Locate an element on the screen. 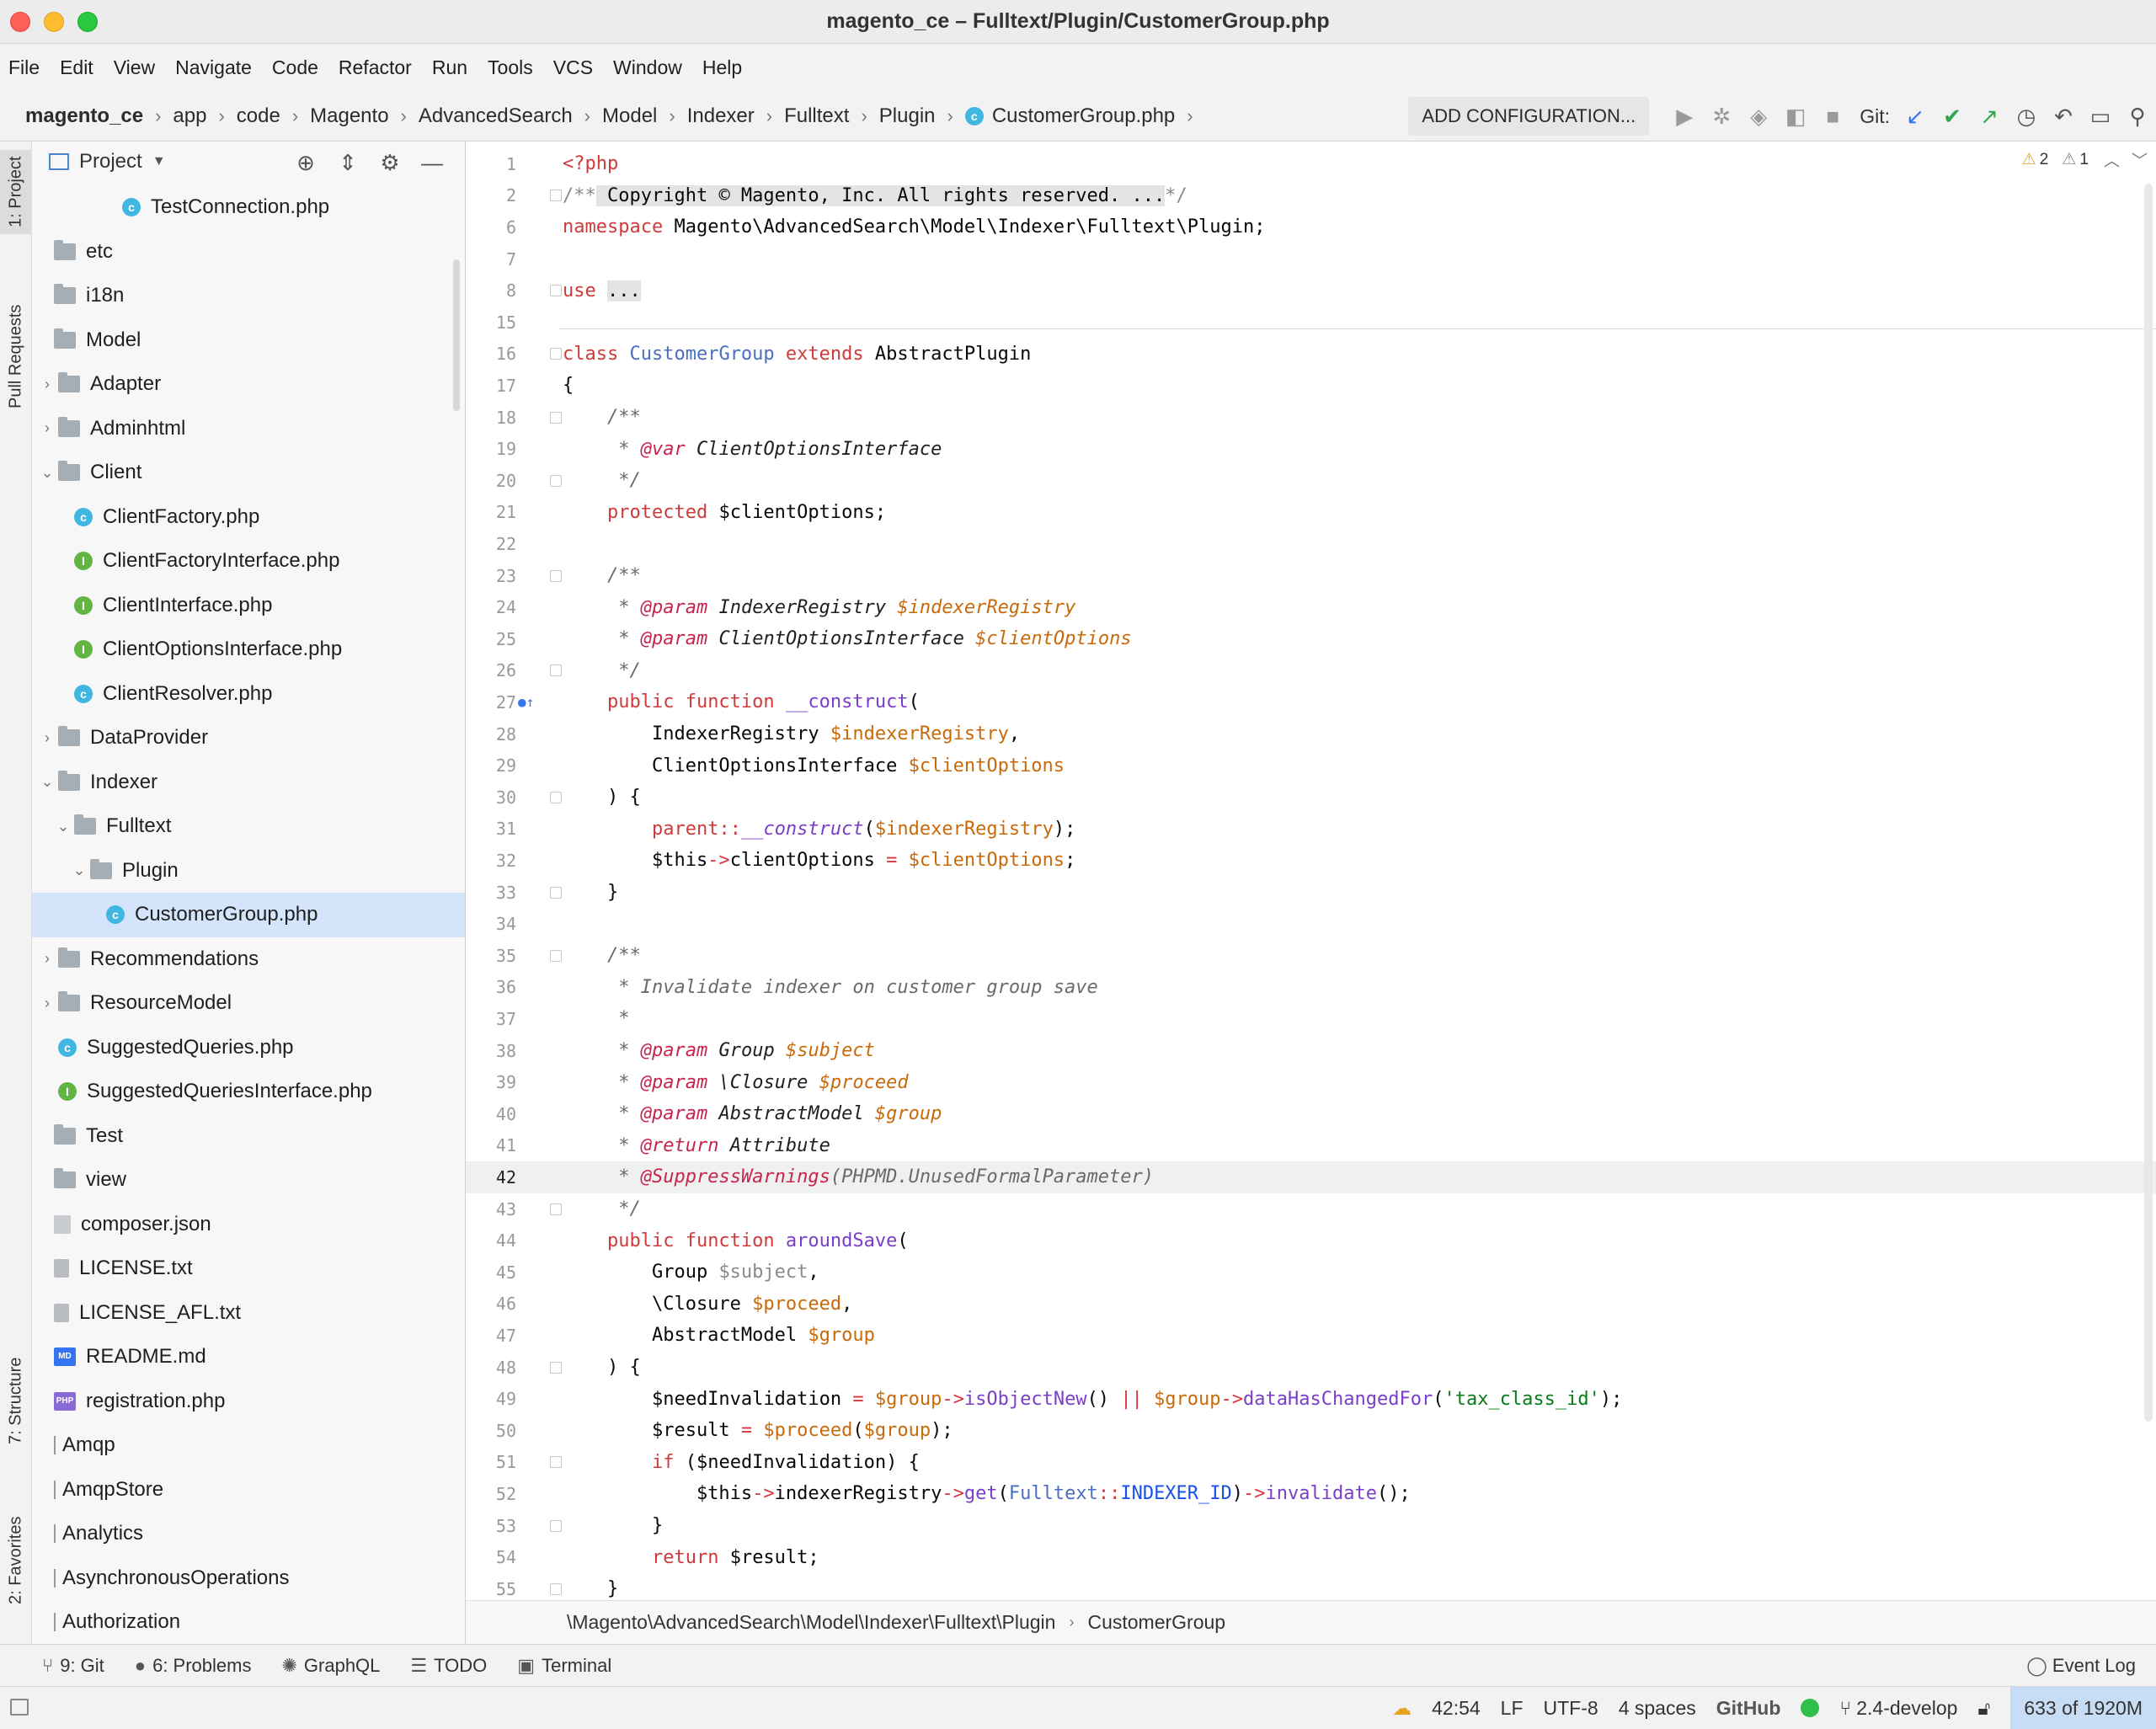 The image size is (2156, 1729). line-number: 31 is located at coordinates (491, 829).